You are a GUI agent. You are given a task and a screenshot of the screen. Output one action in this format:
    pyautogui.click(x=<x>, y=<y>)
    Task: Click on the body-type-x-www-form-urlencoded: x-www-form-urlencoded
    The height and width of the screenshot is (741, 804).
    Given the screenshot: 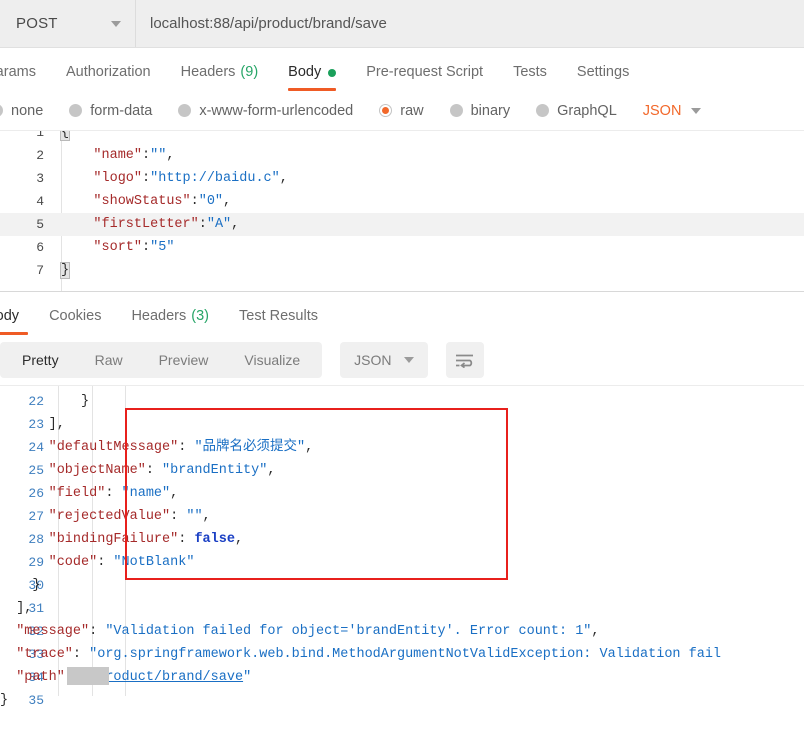 What is the action you would take?
    pyautogui.click(x=265, y=111)
    